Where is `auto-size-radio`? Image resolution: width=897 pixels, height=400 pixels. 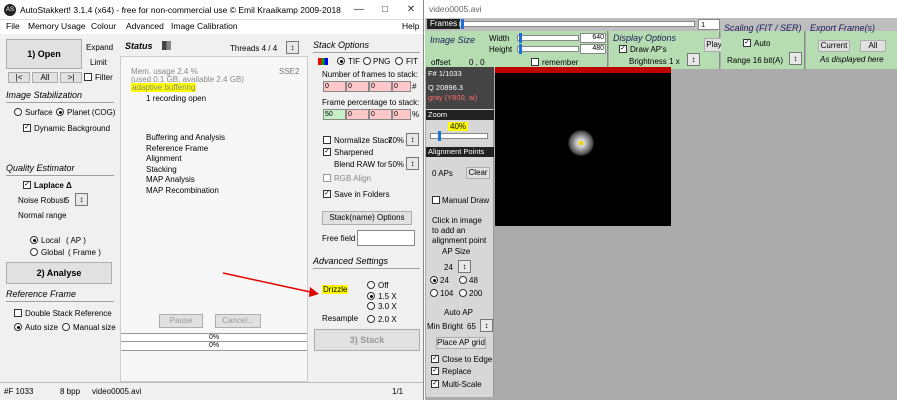 auto-size-radio is located at coordinates (18, 327).